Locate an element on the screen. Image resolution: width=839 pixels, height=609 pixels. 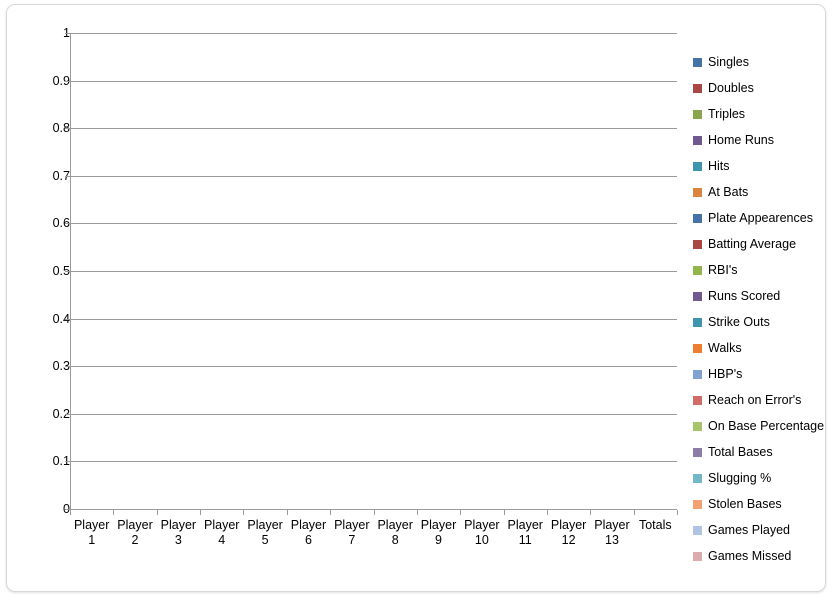
legend-label: RBI's is located at coordinates (723, 269).